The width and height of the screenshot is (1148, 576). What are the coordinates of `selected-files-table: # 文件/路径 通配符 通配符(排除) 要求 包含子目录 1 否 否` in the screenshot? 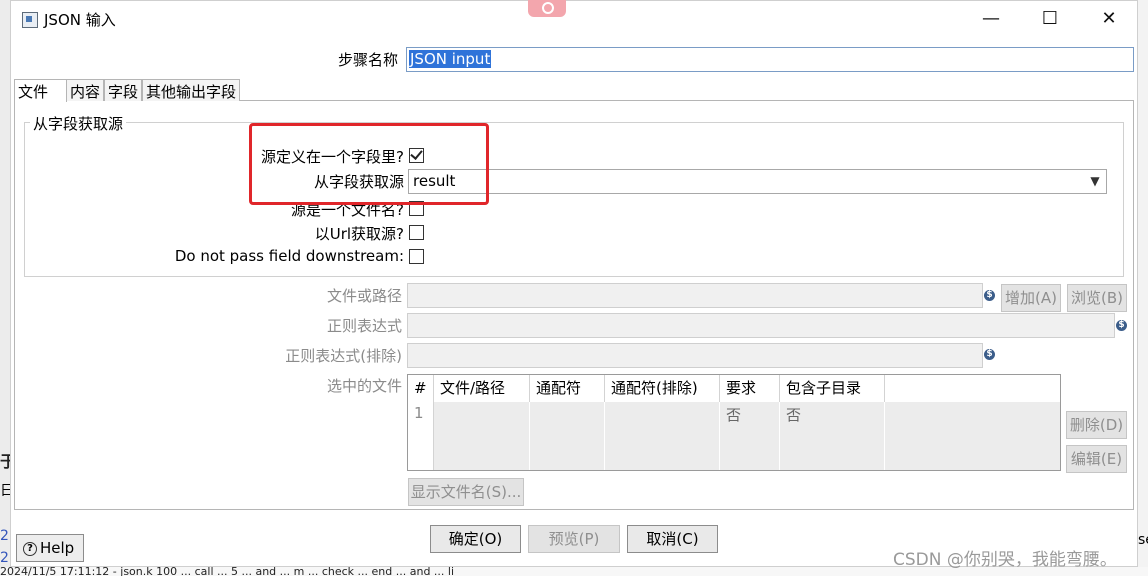 It's located at (734, 422).